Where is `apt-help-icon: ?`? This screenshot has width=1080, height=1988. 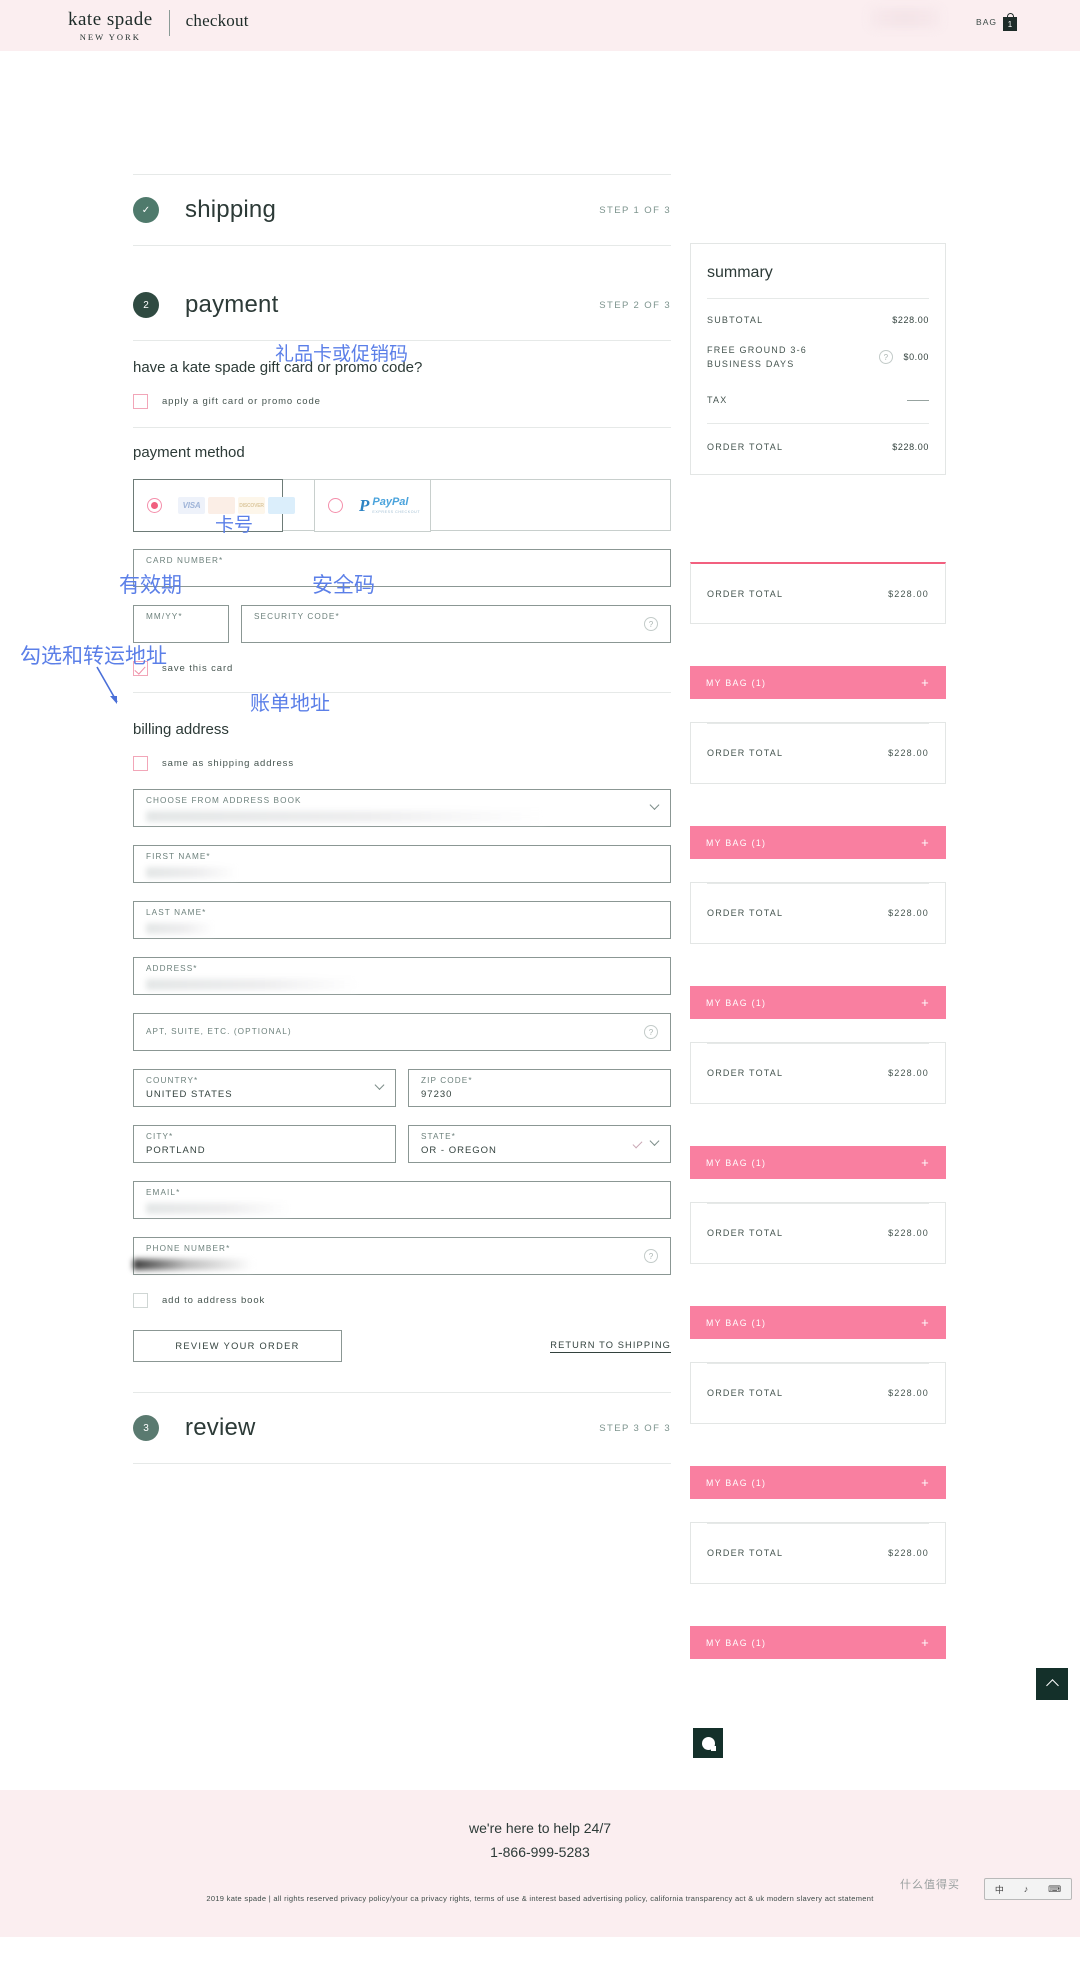
apt-help-icon: ? is located at coordinates (651, 1032).